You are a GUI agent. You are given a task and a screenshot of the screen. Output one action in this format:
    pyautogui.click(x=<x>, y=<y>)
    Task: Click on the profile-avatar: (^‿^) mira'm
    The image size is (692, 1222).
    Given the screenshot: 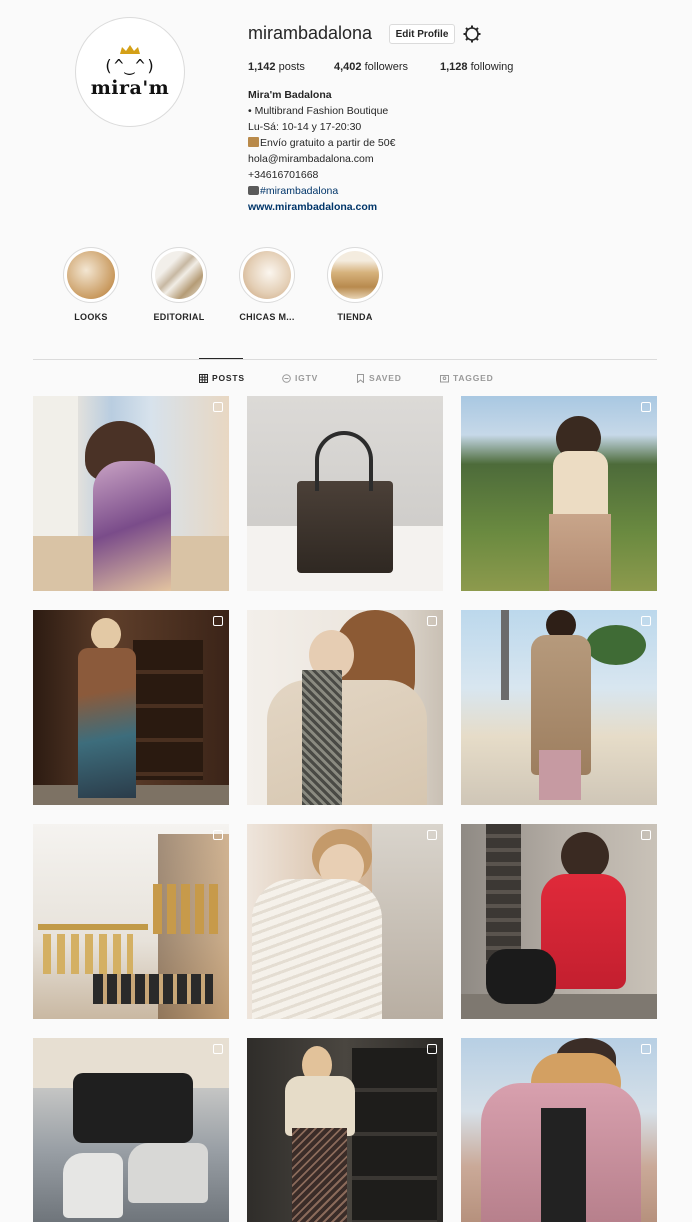 What is the action you would take?
    pyautogui.click(x=130, y=72)
    